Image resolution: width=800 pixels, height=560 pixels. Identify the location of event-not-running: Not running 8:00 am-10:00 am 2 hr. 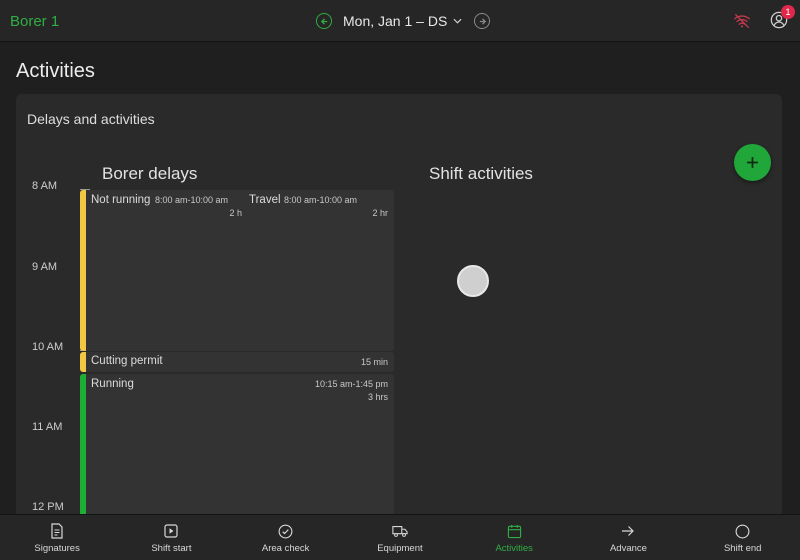
(165, 270).